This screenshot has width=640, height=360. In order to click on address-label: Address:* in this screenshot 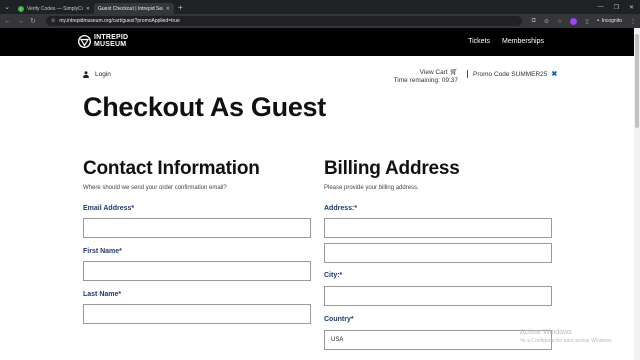, I will do `click(341, 208)`.